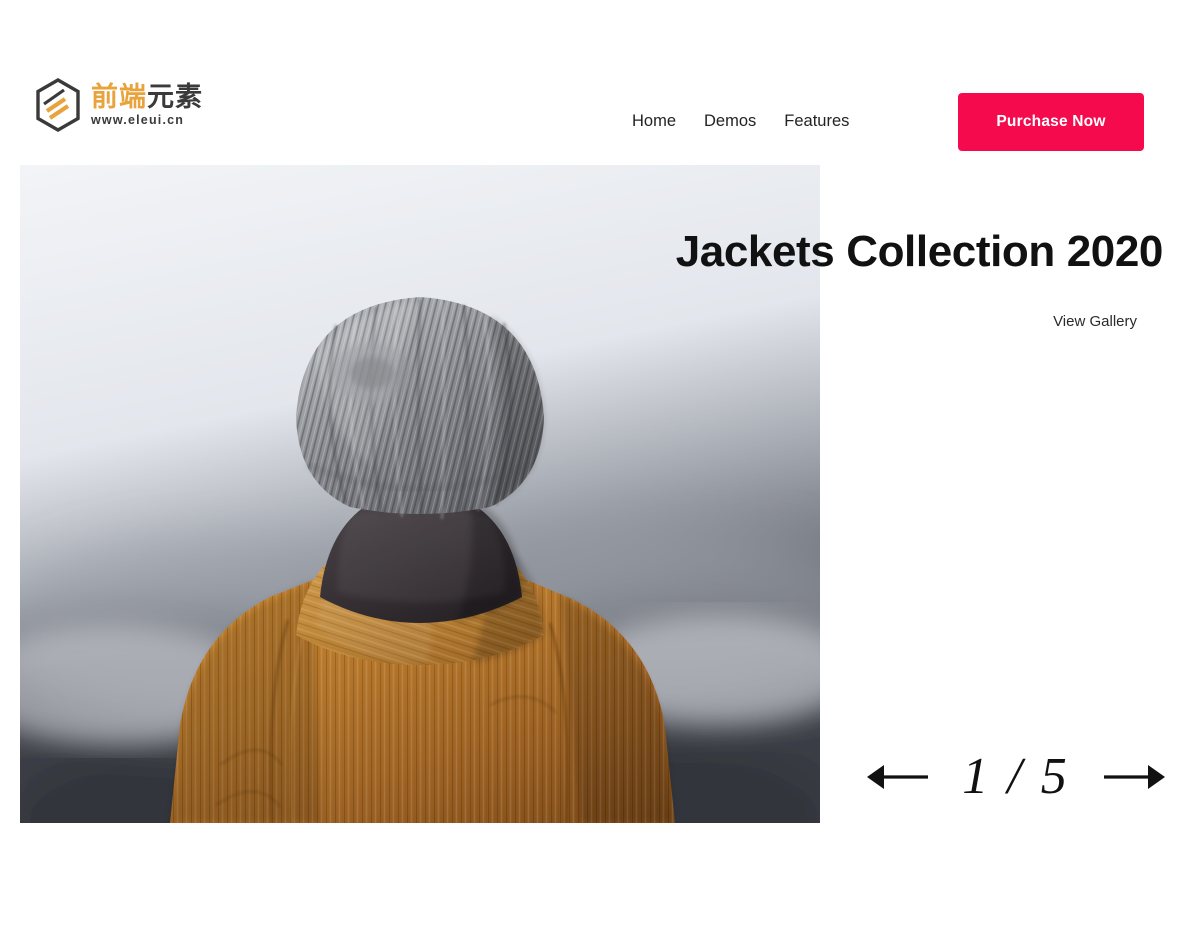  I want to click on brand-text: 前端元素 www.eleui.cn, so click(147, 105).